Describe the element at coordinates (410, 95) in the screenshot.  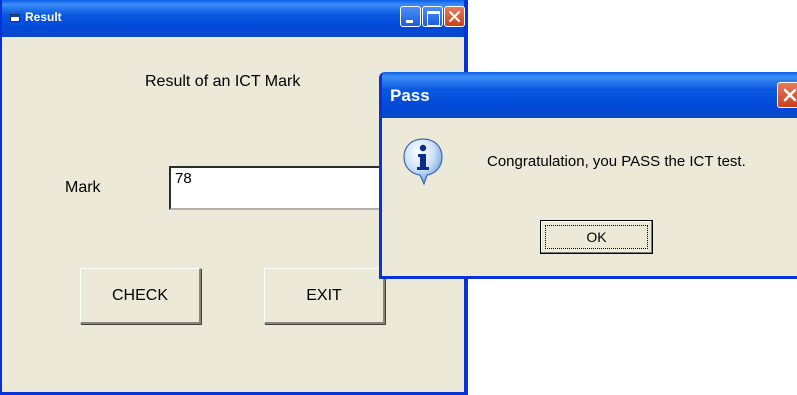
I see `pass-dialog-title: Pass` at that location.